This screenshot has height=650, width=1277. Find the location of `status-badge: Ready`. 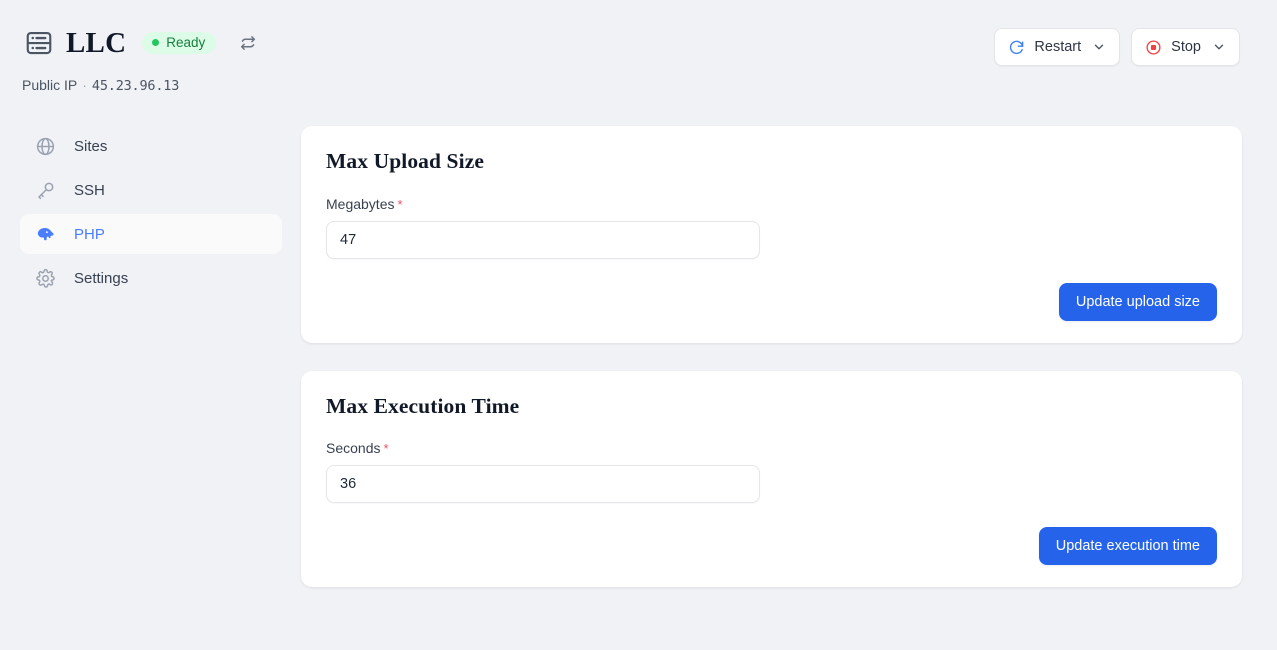

status-badge: Ready is located at coordinates (179, 43).